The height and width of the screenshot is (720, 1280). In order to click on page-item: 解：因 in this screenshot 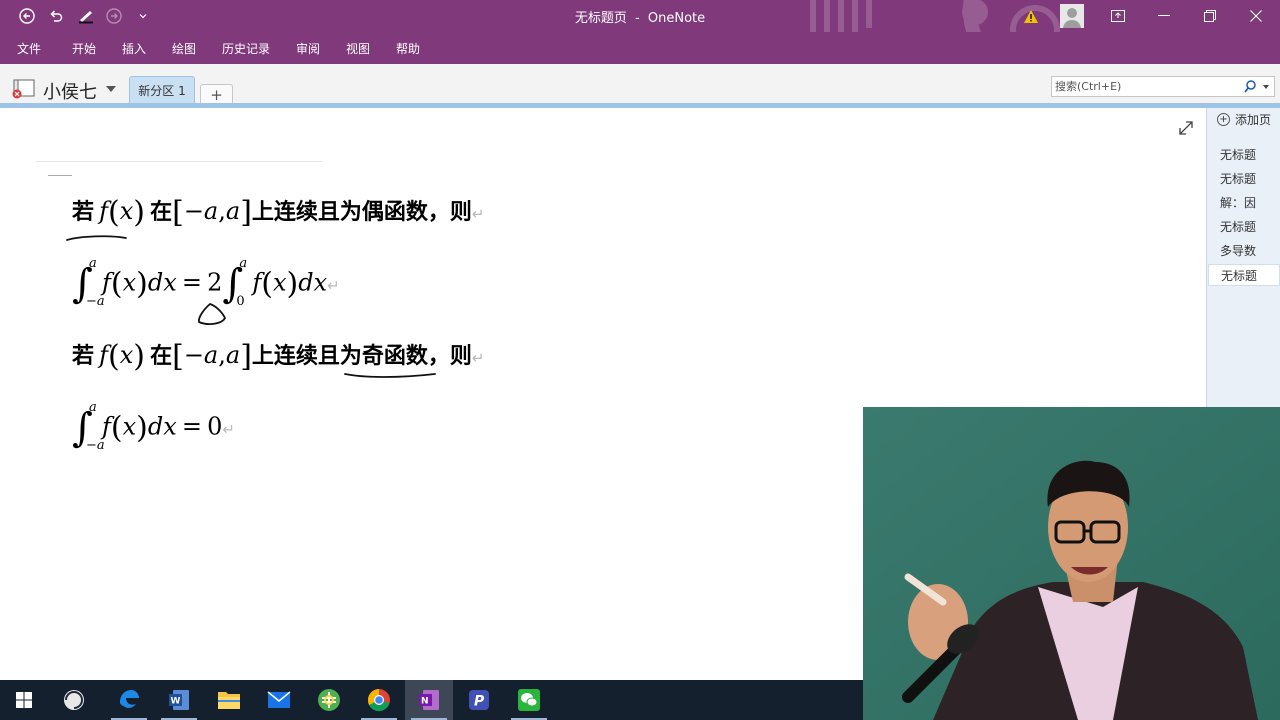, I will do `click(1244, 203)`.